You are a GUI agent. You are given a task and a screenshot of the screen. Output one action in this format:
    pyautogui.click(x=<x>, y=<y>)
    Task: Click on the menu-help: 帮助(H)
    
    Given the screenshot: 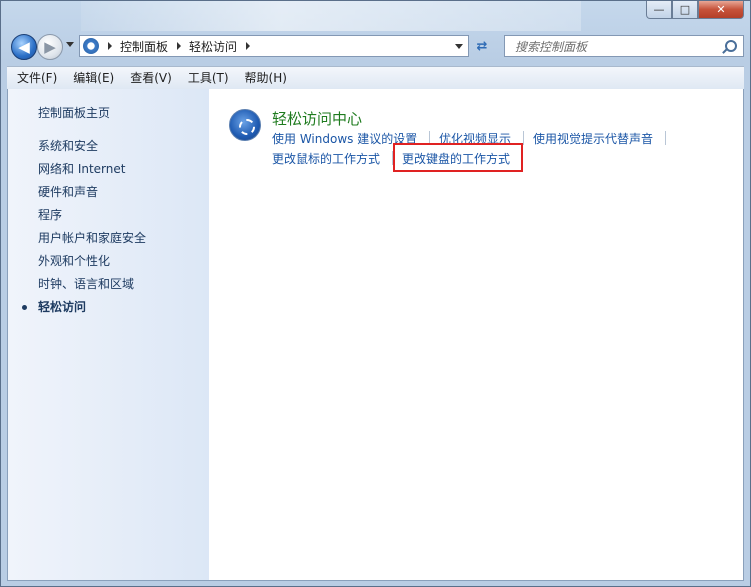 What is the action you would take?
    pyautogui.click(x=266, y=78)
    